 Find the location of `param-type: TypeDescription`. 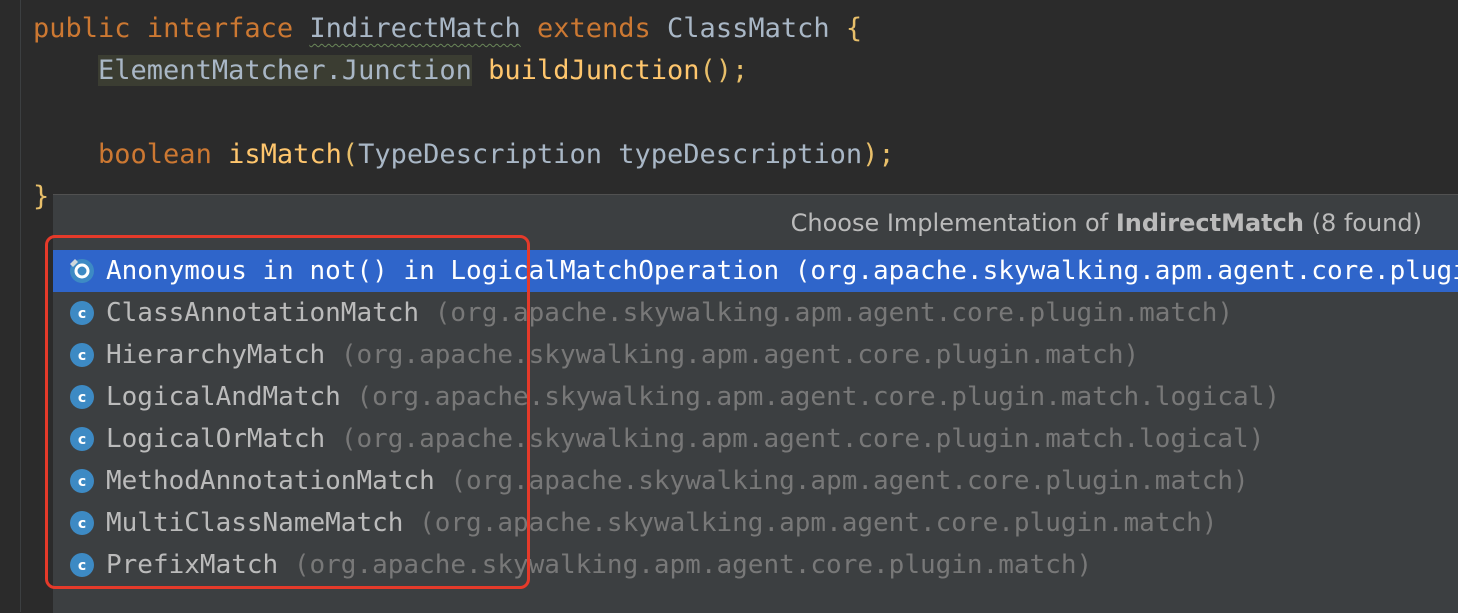

param-type: TypeDescription is located at coordinates (480, 154).